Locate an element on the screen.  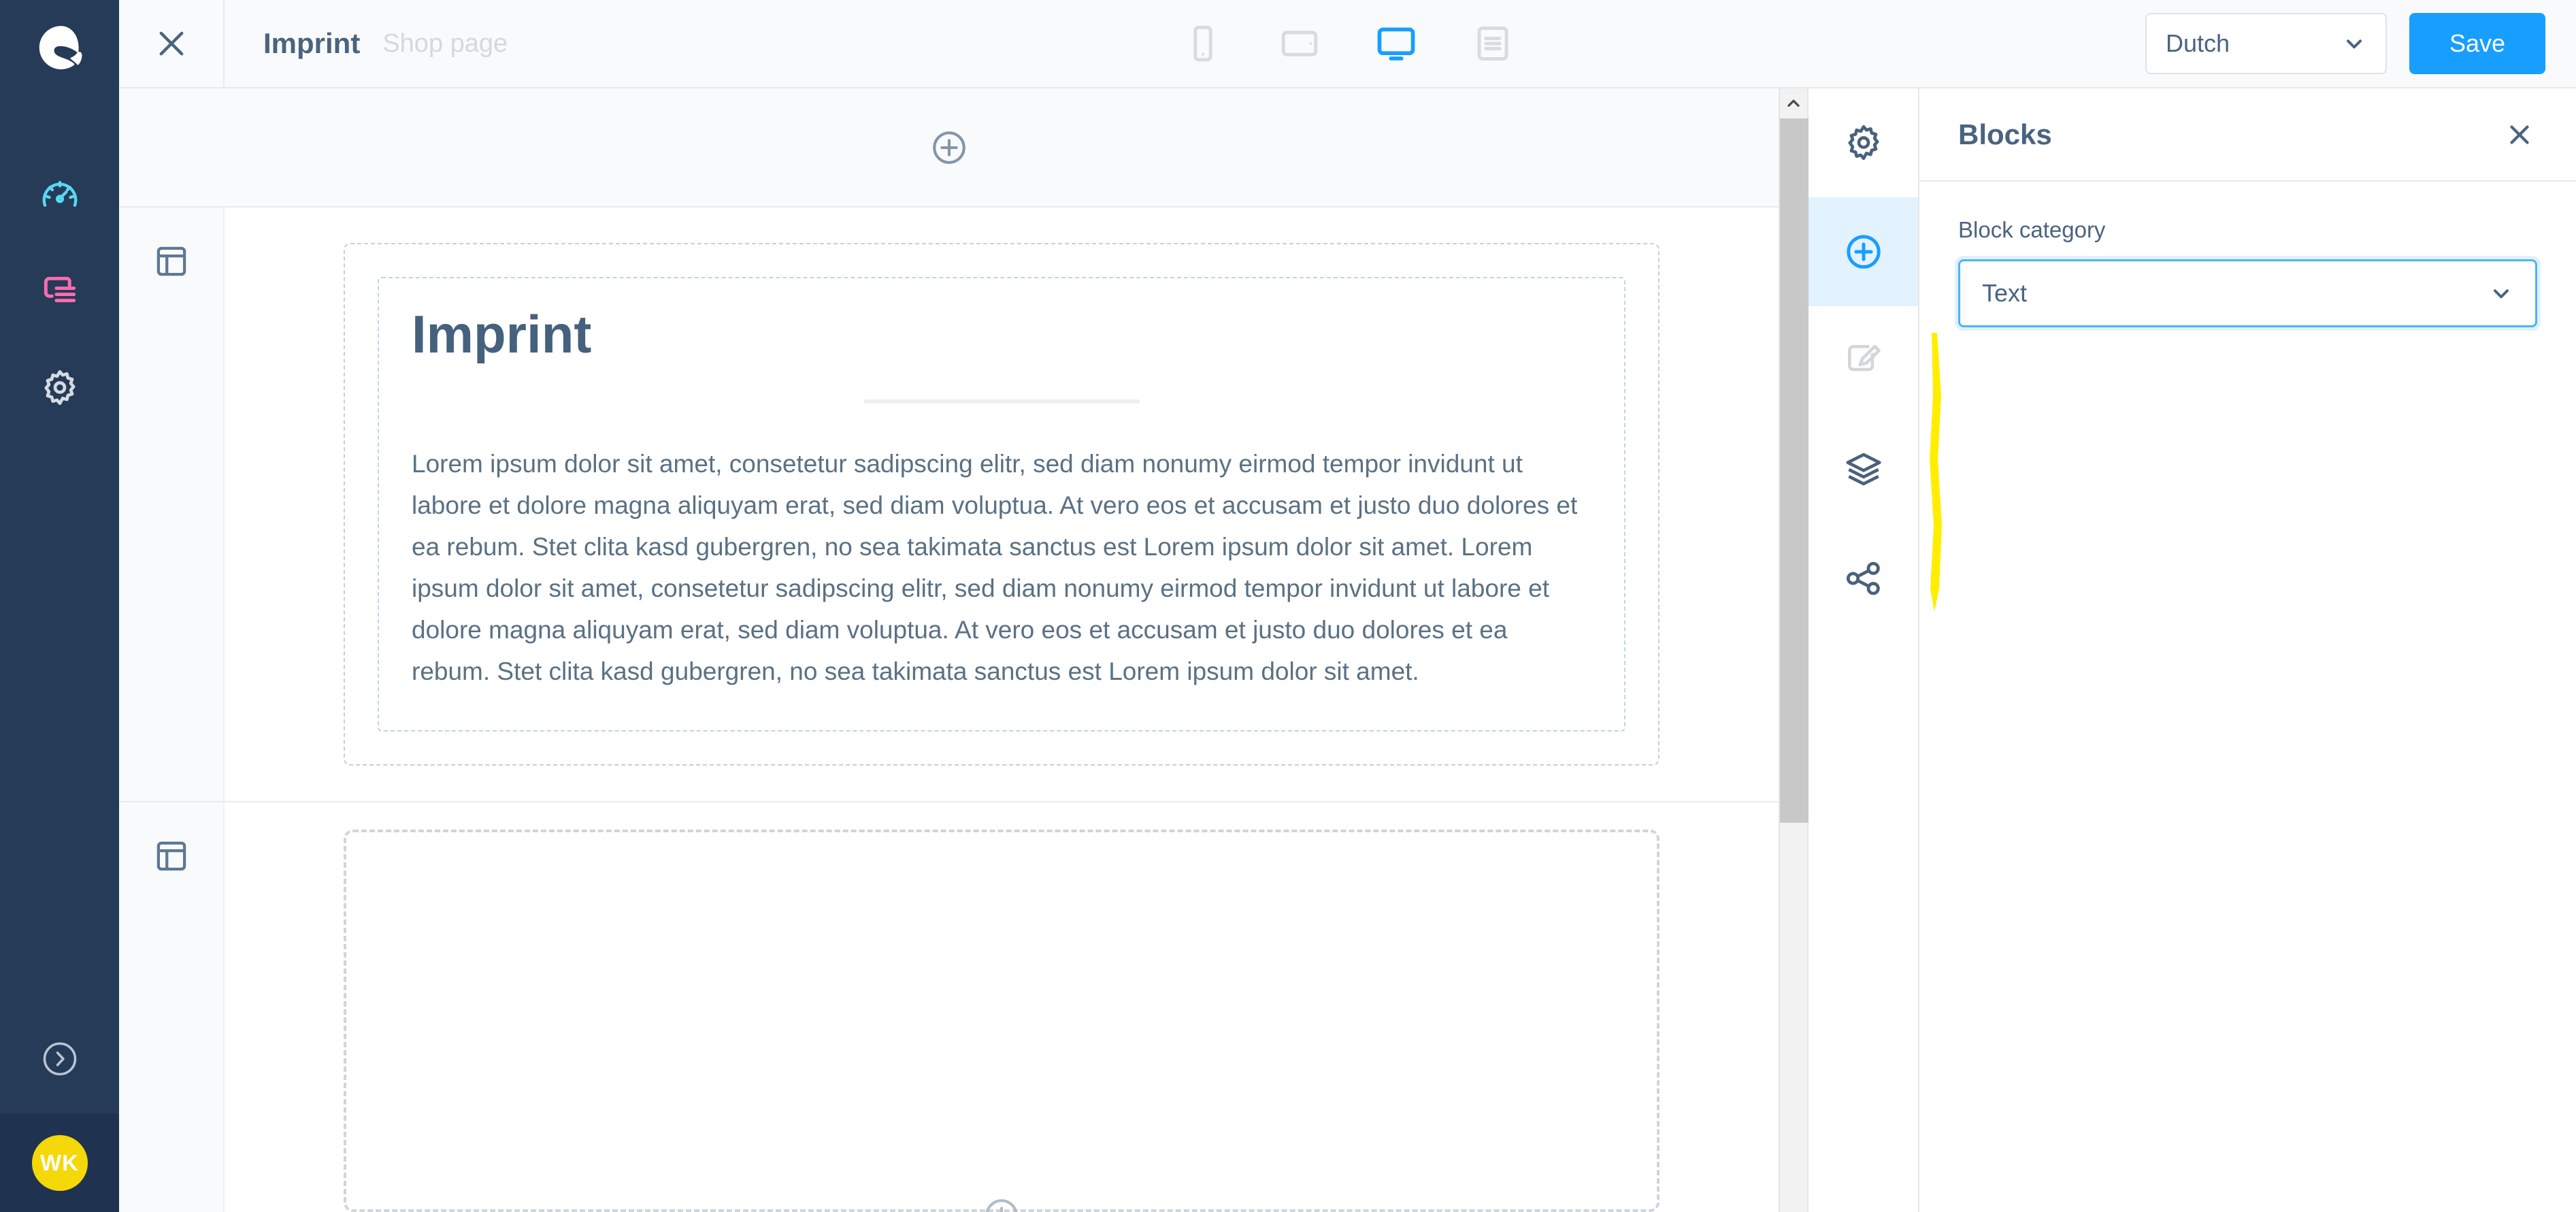
panel-close-button is located at coordinates (2519, 134).